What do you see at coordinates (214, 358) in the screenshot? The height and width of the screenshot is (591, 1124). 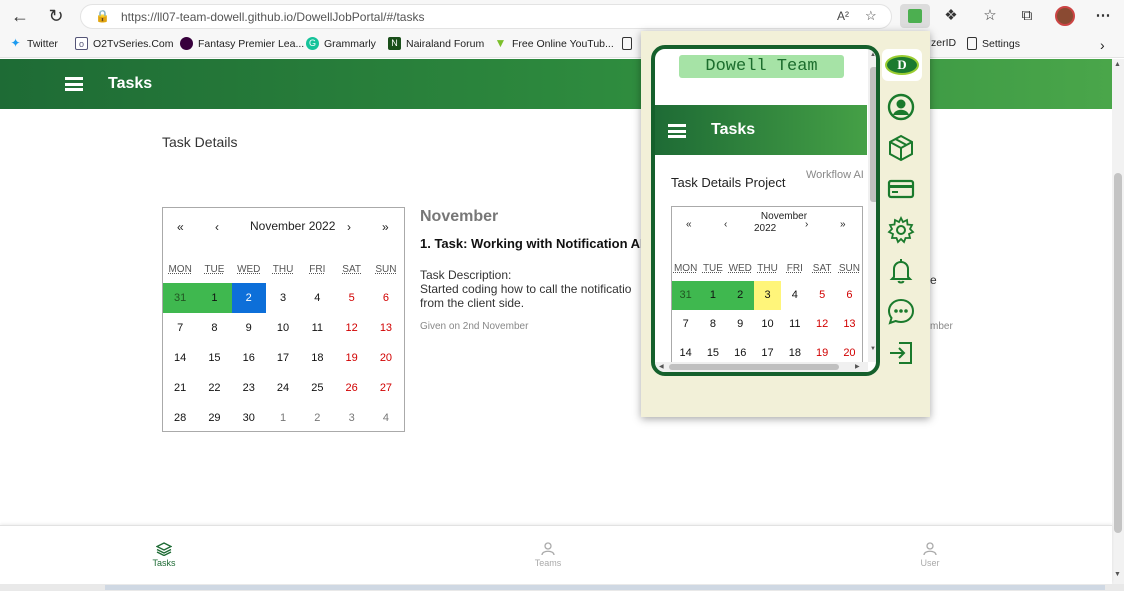 I see `calendar-day: 15` at bounding box center [214, 358].